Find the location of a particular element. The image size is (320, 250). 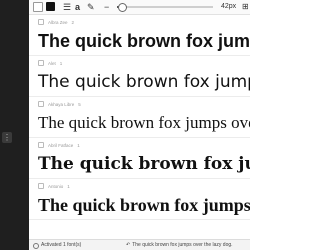

font-row: Albra Zee 2 The quick brown fox jumps ov is located at coordinates (139, 35).